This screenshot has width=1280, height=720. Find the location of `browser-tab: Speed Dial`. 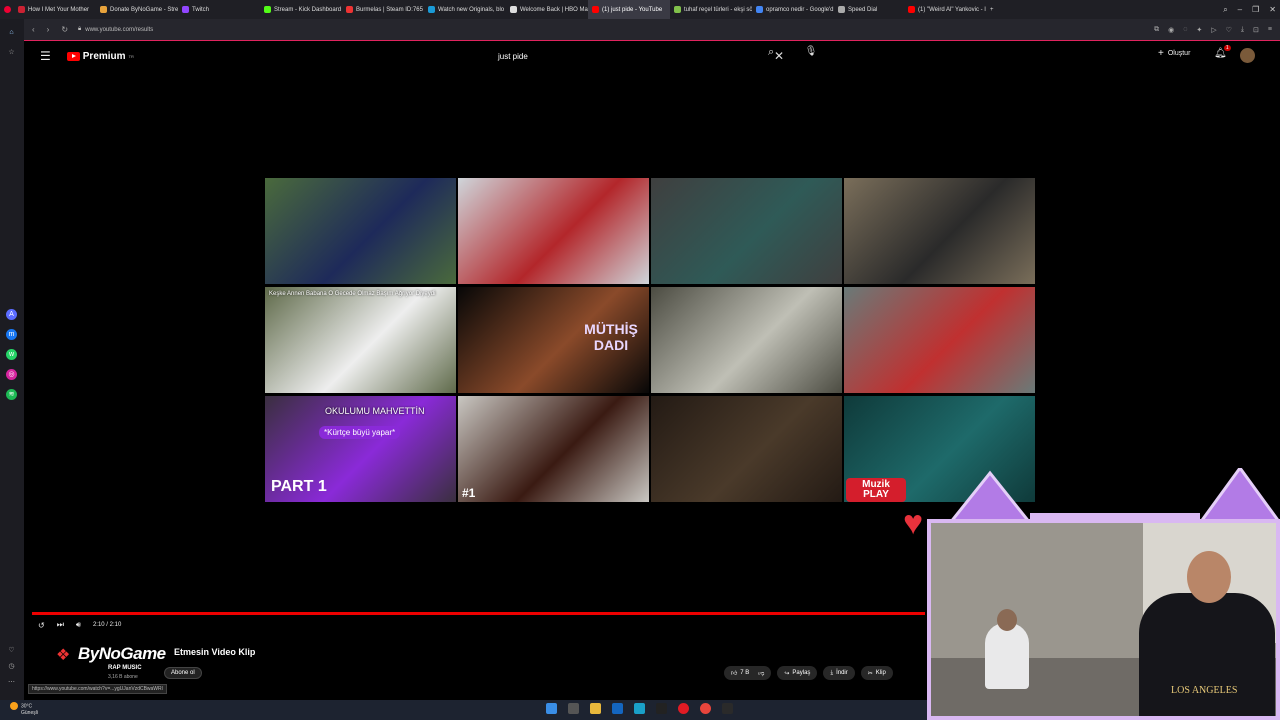

browser-tab: Speed Dial is located at coordinates (869, 9).